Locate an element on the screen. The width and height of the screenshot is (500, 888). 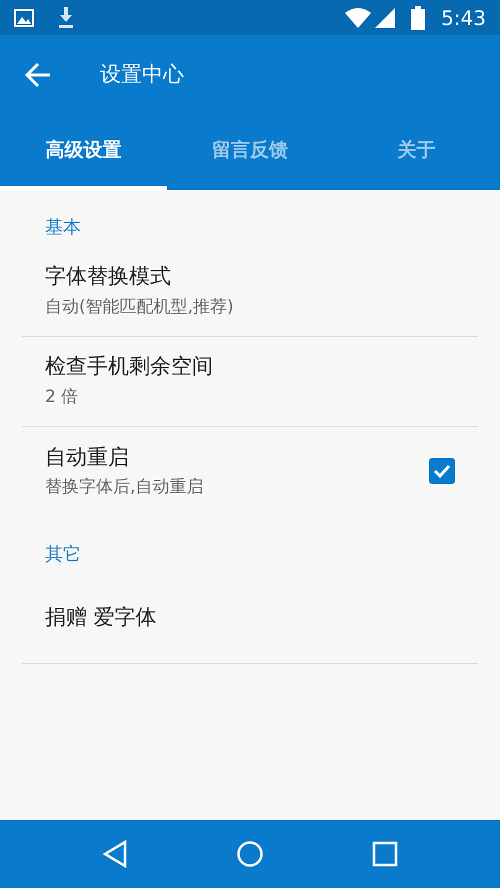
preference-row: 字体替换模式 自动(智能匹配机型,推荐) is located at coordinates (250, 292).